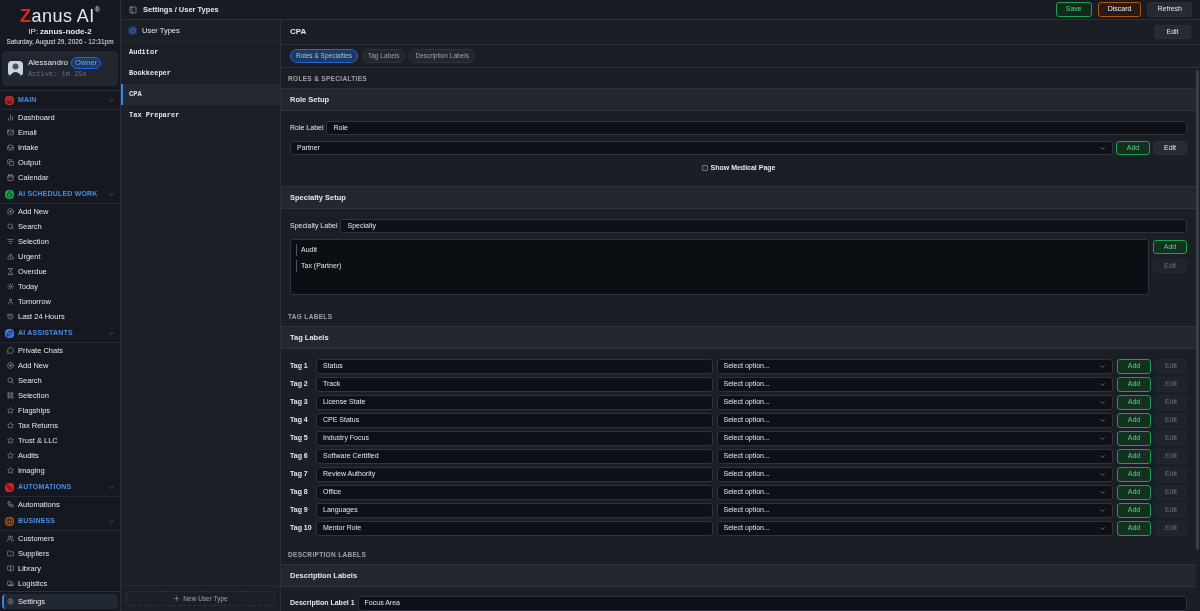  I want to click on book-icon, so click(10, 568).